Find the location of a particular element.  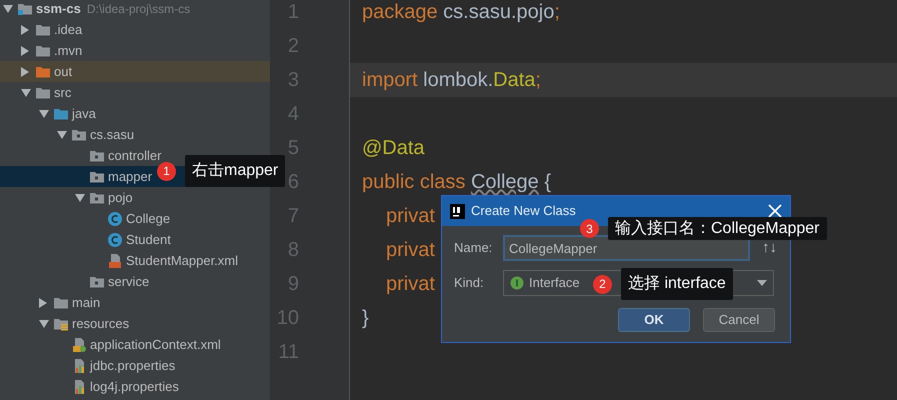

tree-item-label: pojo is located at coordinates (120, 198).